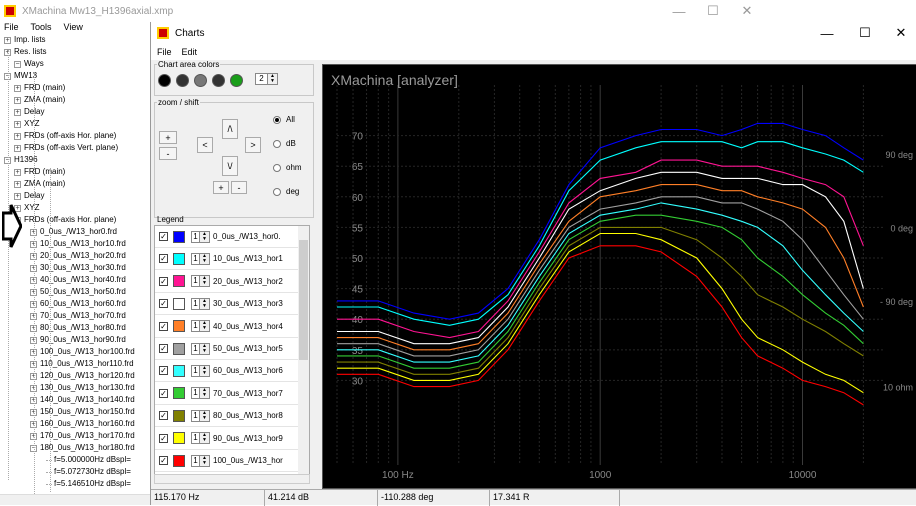 This screenshot has height=506, width=916. I want to click on menu-tools: Tools, so click(41, 29).